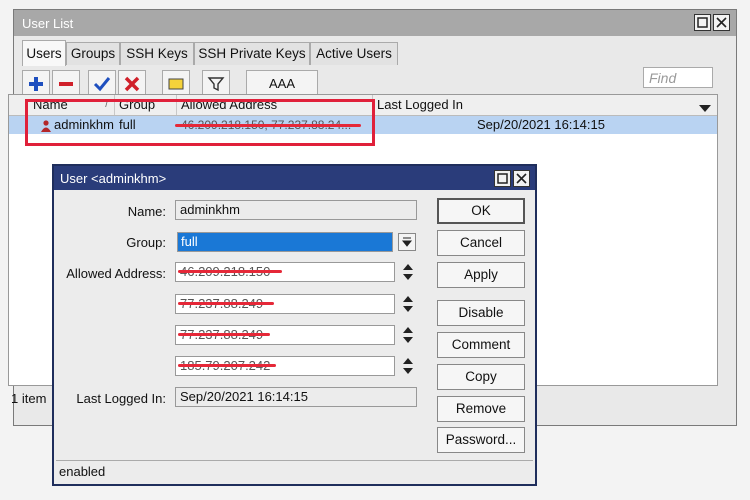  Describe the element at coordinates (481, 211) in the screenshot. I see `ok-button: OK` at that location.